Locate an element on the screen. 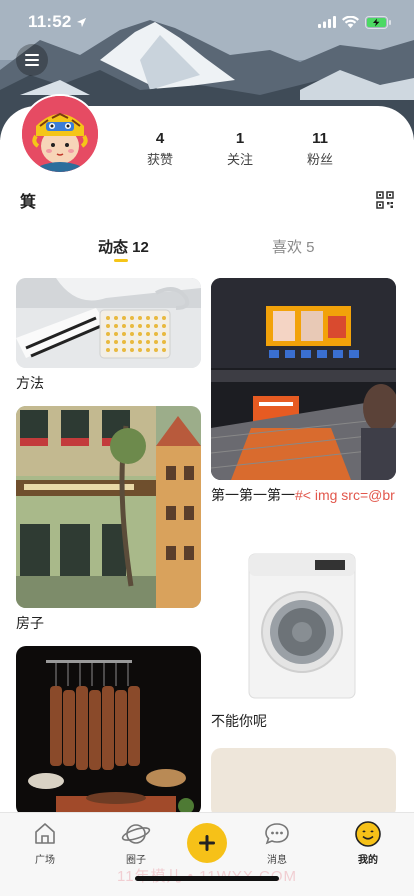 The image size is (414, 896). post-caption: 第一第一第一#< img src=@br is located at coordinates (303, 495).